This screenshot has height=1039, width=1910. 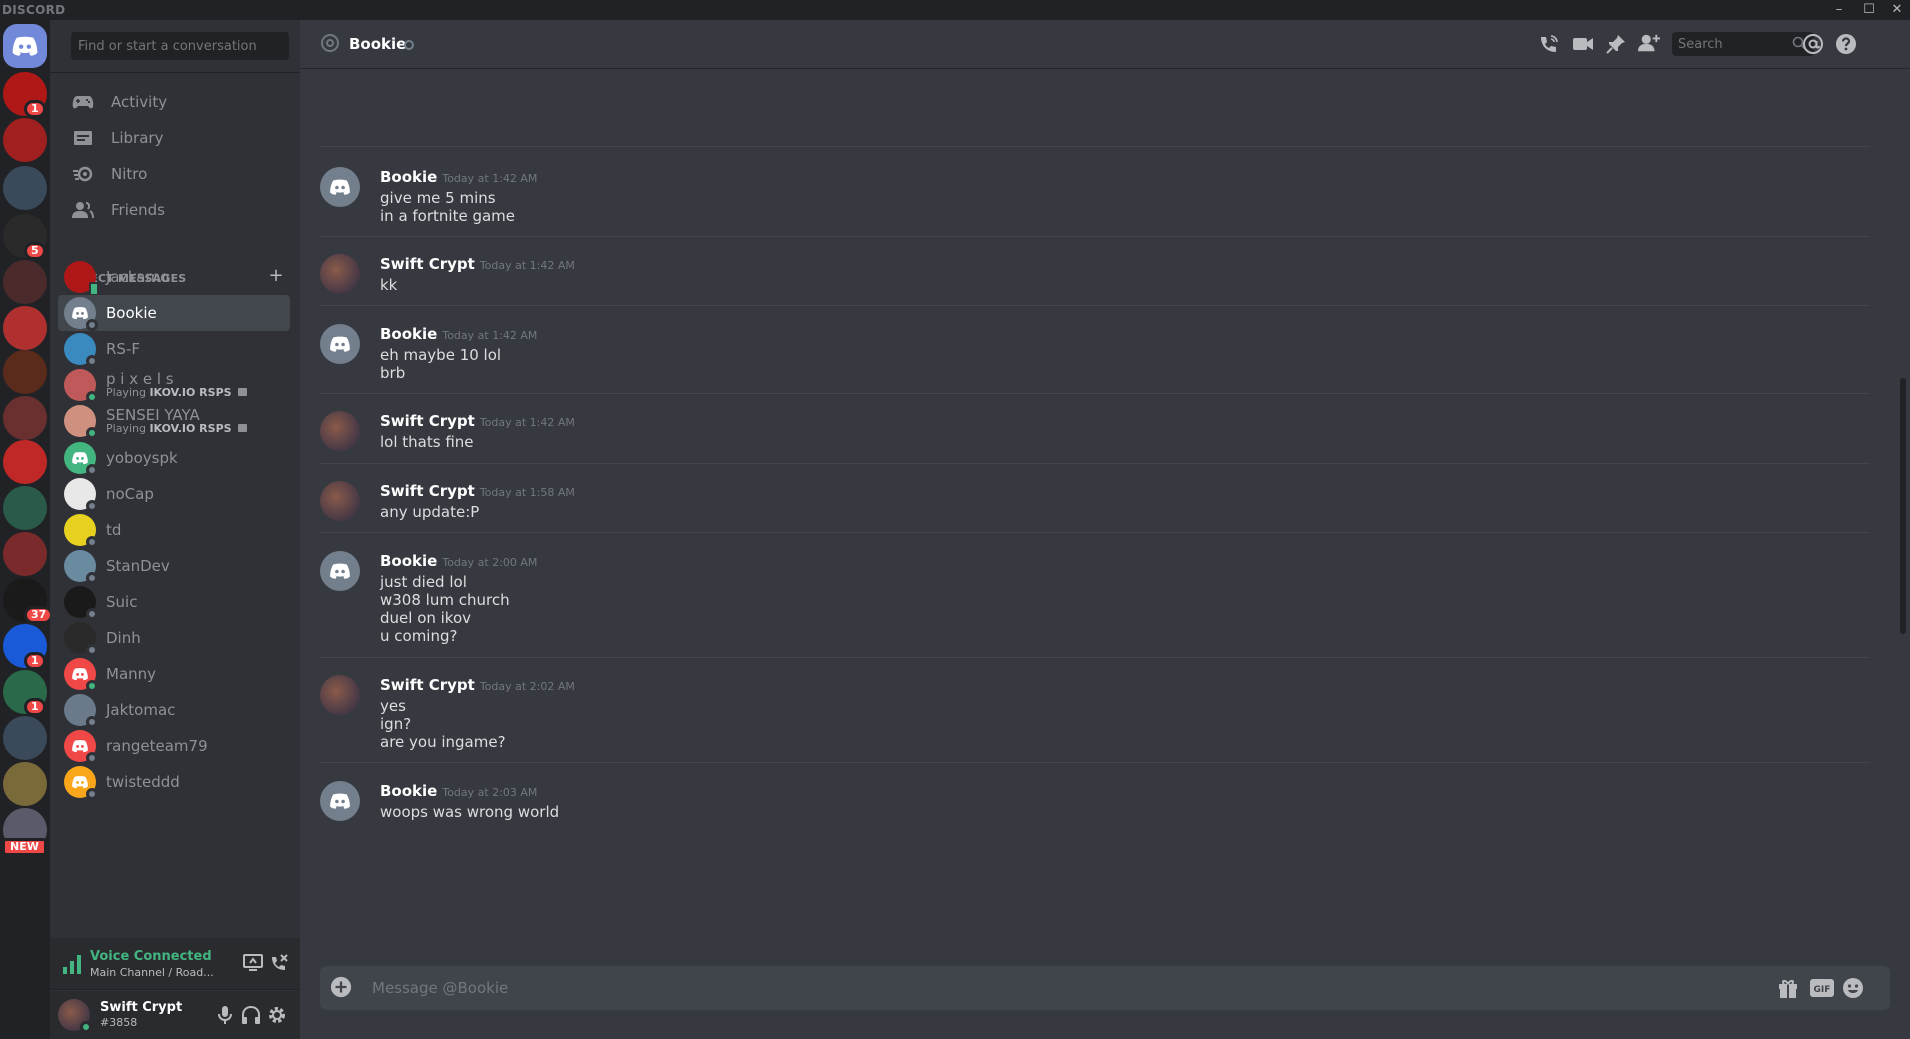 What do you see at coordinates (1897, 10) in the screenshot?
I see `close-button: ✕` at bounding box center [1897, 10].